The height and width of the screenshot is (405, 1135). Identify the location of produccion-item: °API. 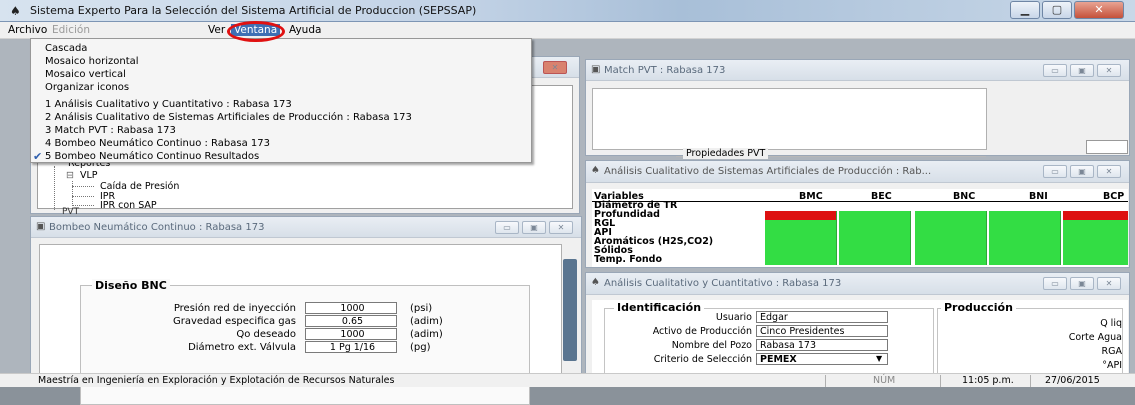
(1112, 365).